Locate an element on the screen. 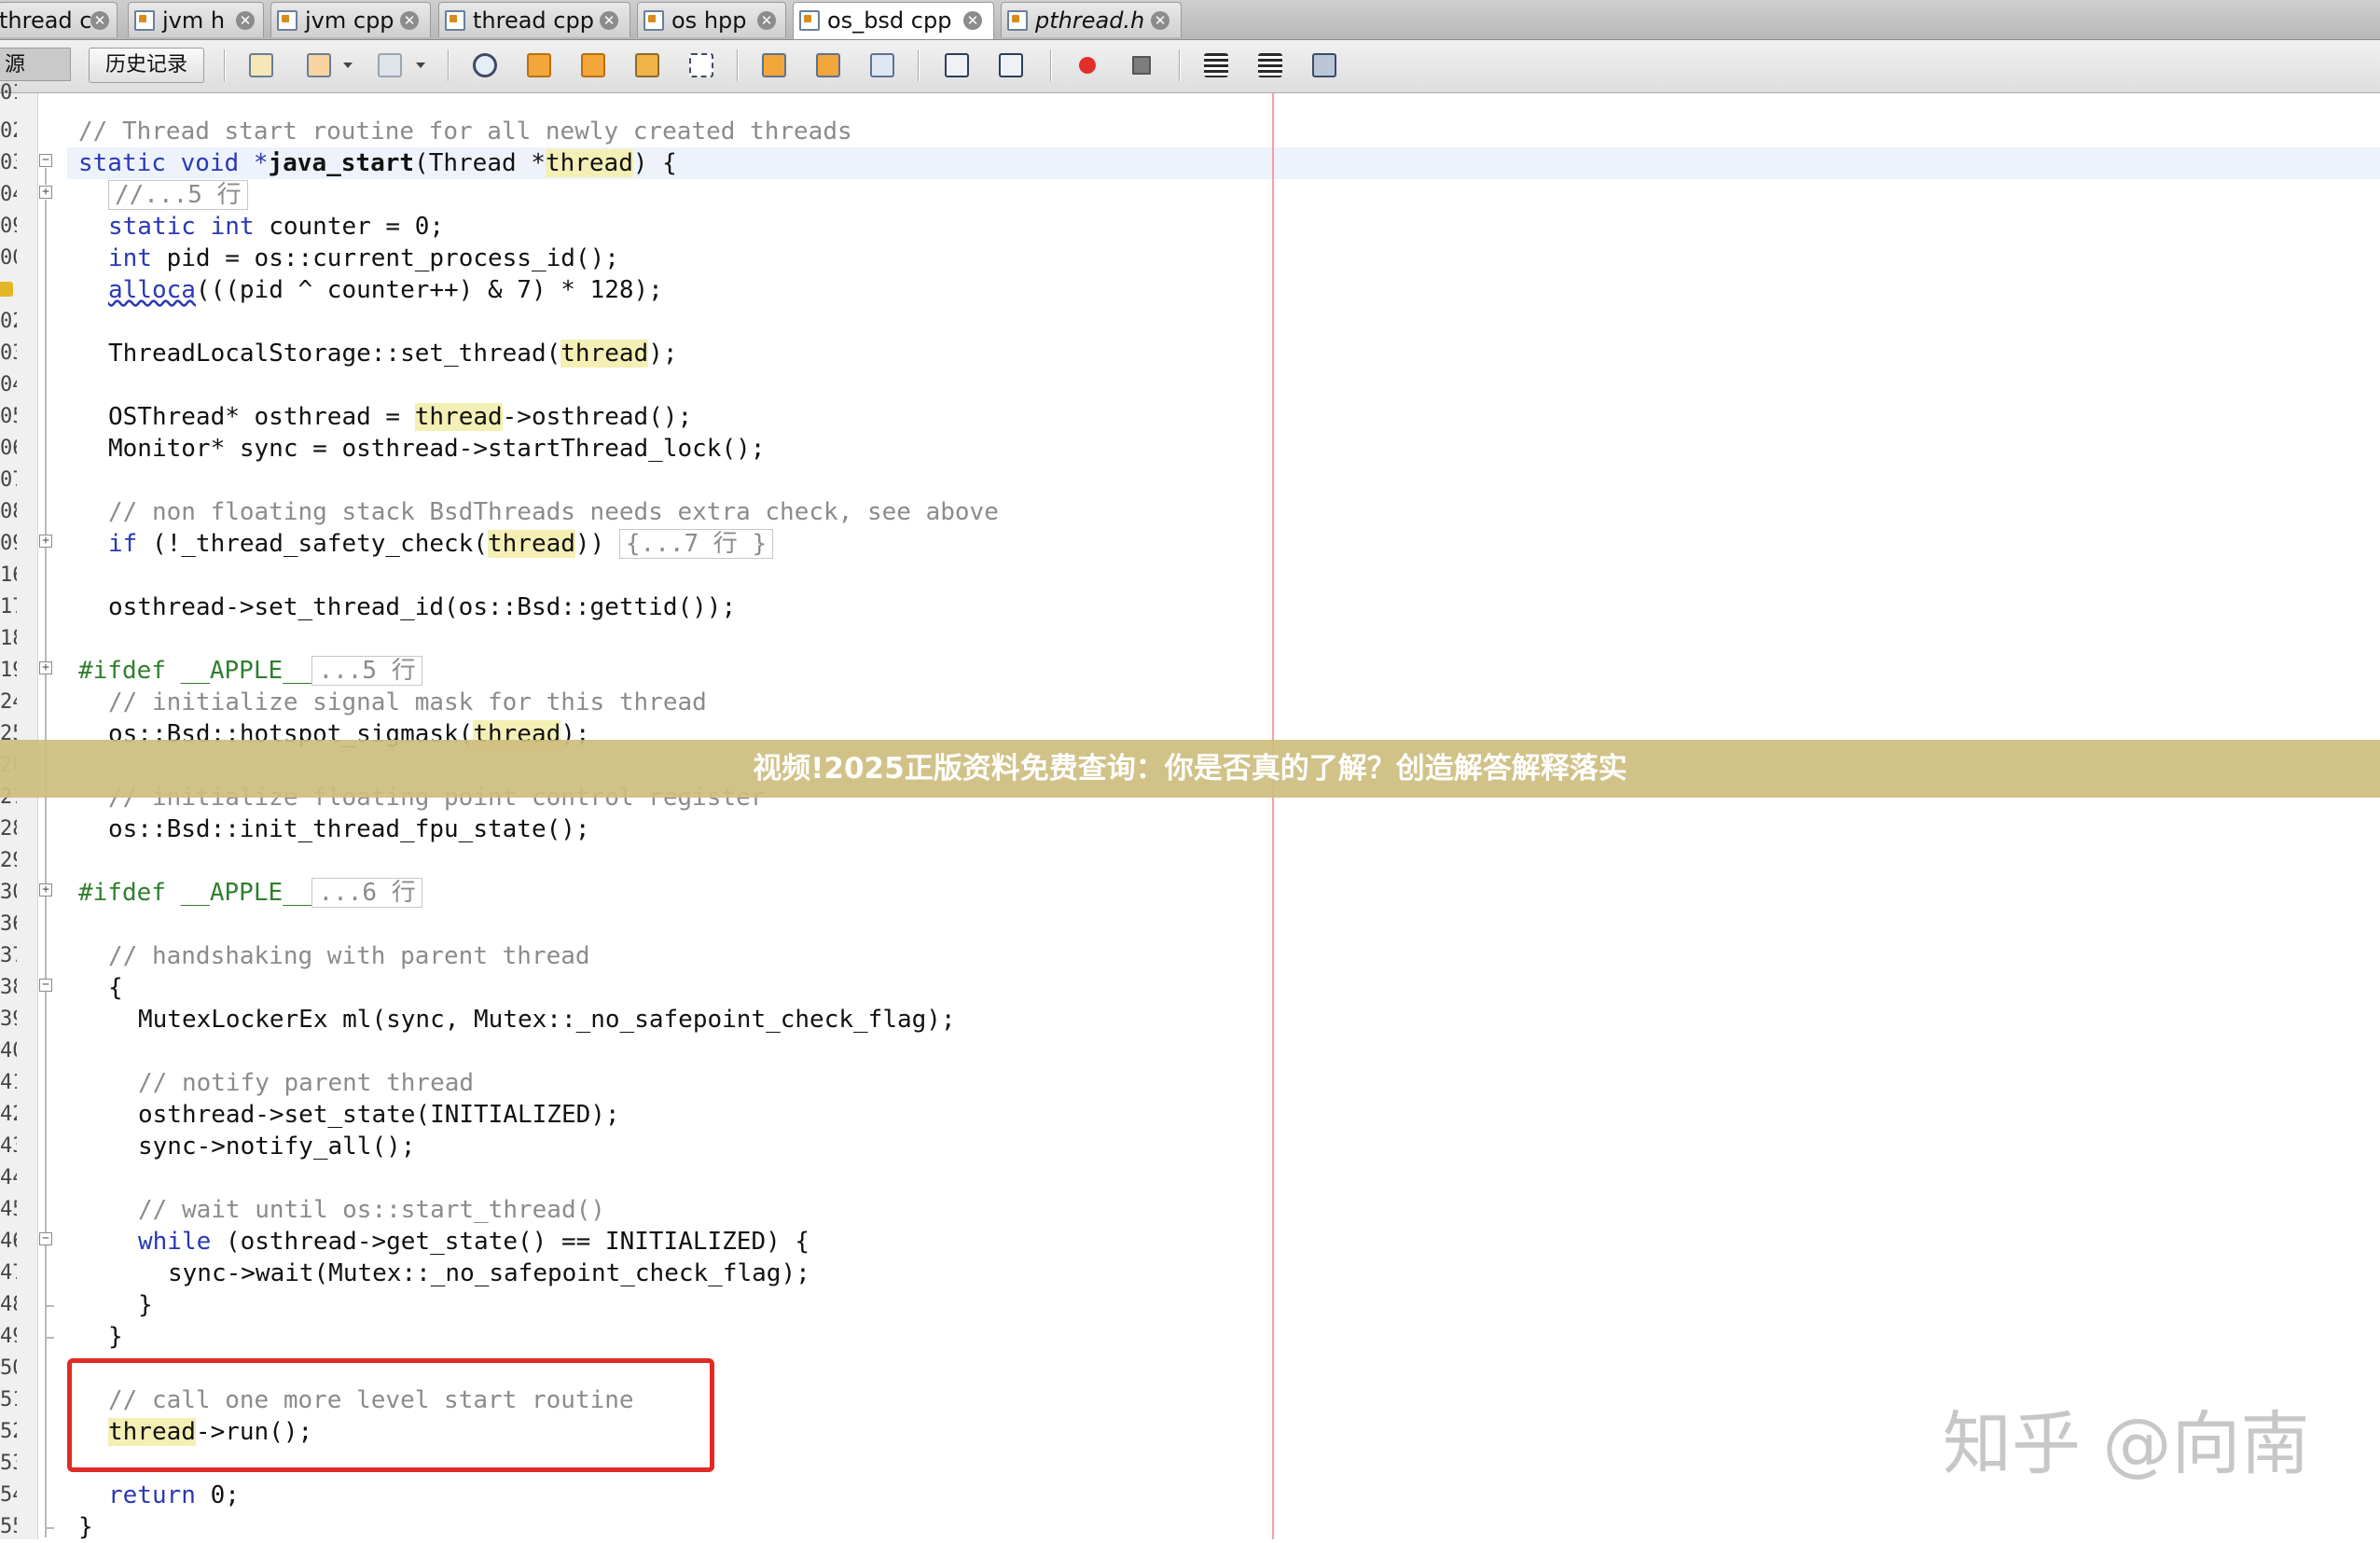 The width and height of the screenshot is (2380, 1543). tab-label: os_bsd cpp is located at coordinates (889, 20).